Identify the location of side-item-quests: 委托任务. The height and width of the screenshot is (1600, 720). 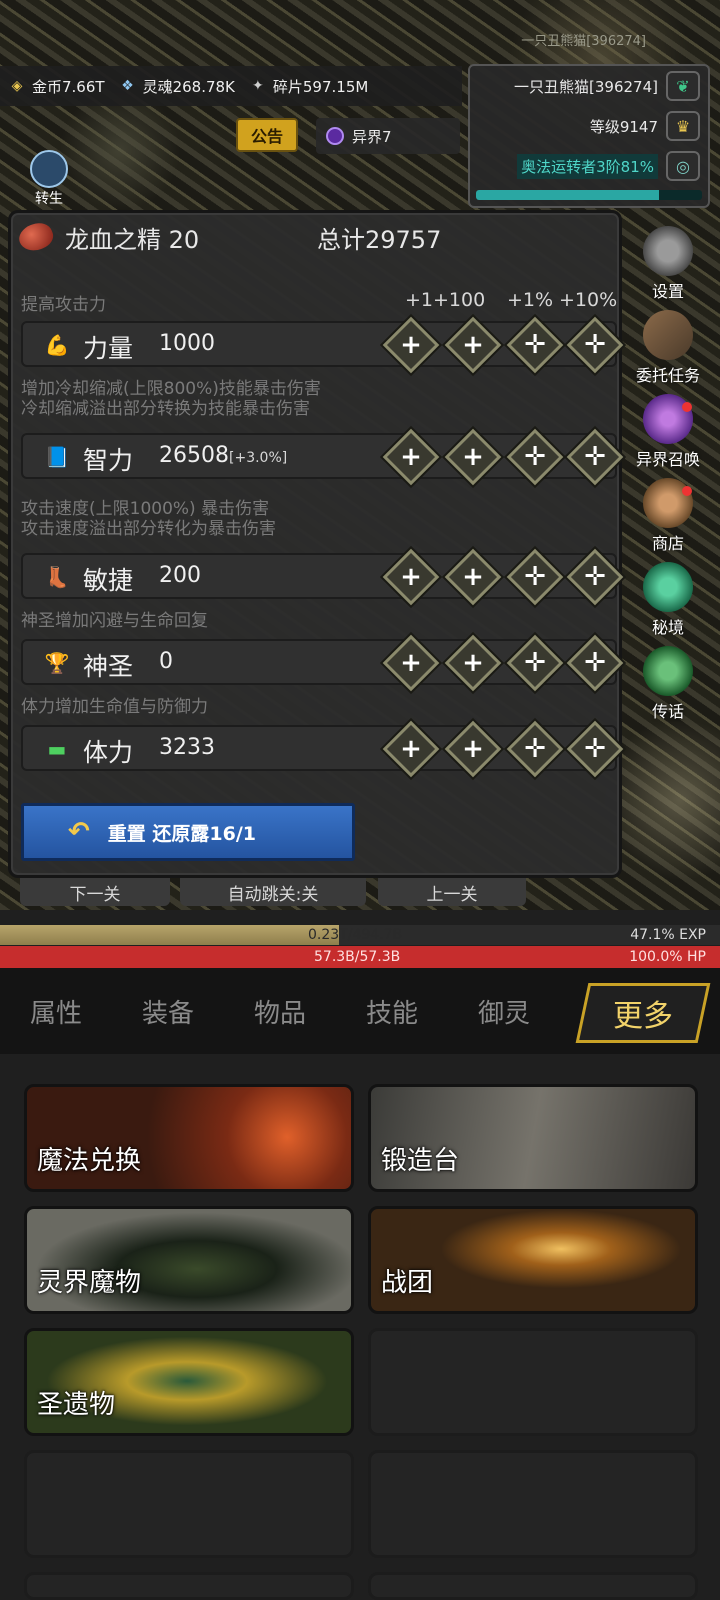
(668, 348).